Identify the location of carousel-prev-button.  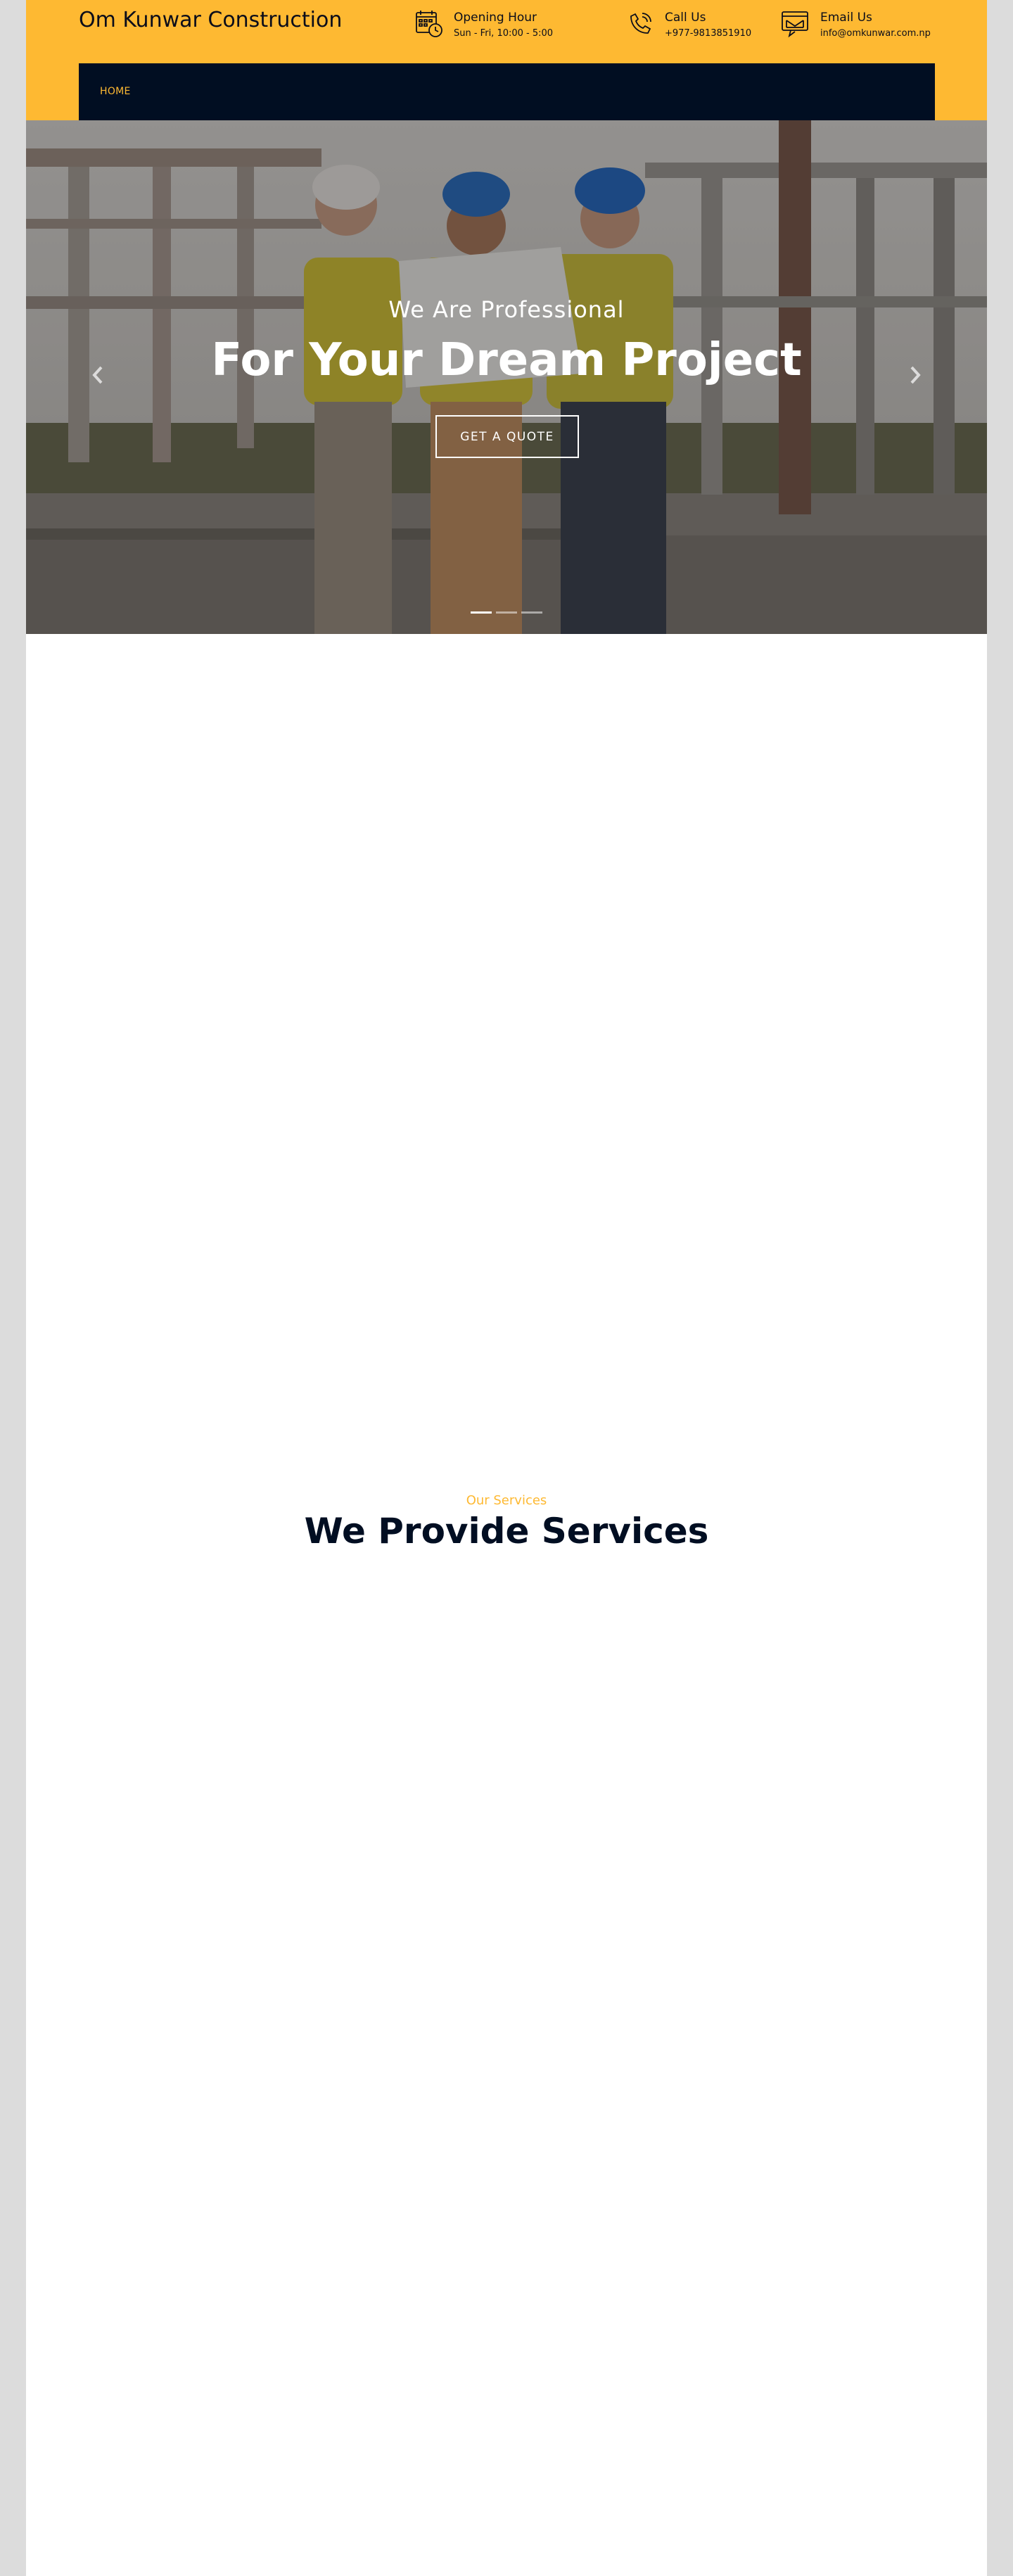
(98, 375).